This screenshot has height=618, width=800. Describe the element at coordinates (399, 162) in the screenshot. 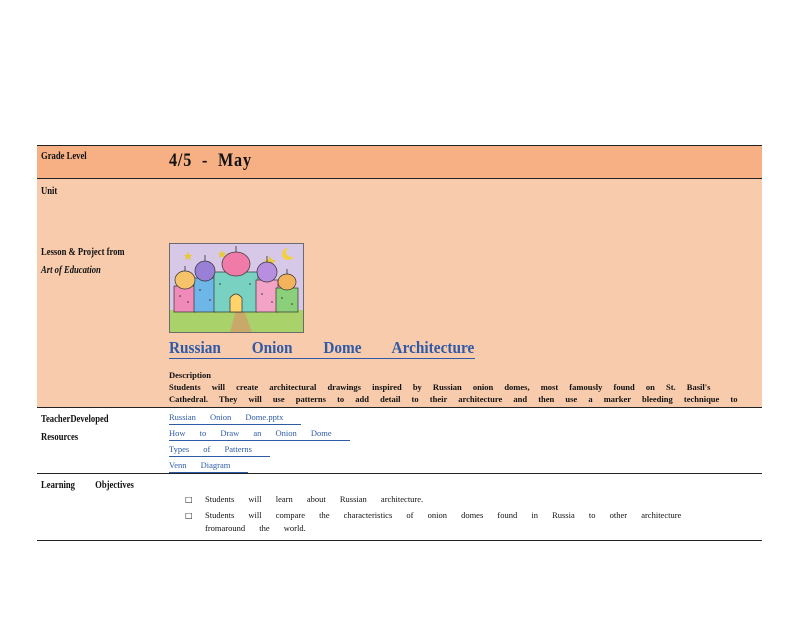

I see `grade-level-row: Grade Level 4/5 - May` at that location.